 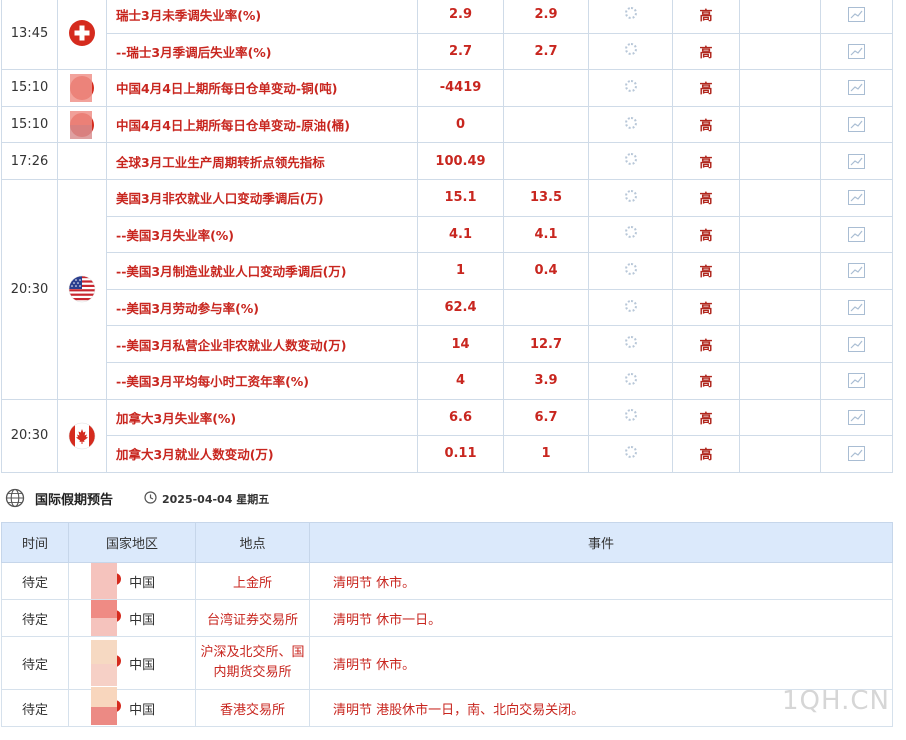 What do you see at coordinates (252, 581) in the screenshot?
I see `holiday-place: 上金所` at bounding box center [252, 581].